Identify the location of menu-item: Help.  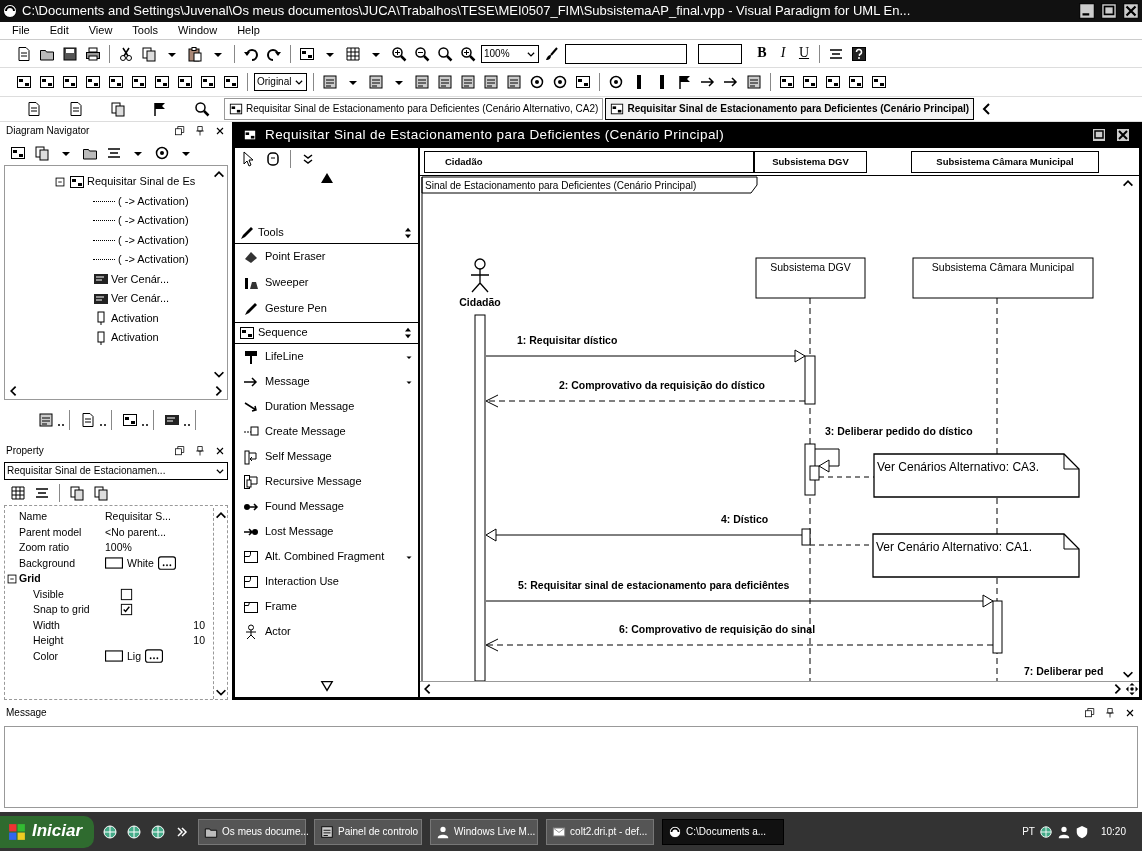
(248, 30).